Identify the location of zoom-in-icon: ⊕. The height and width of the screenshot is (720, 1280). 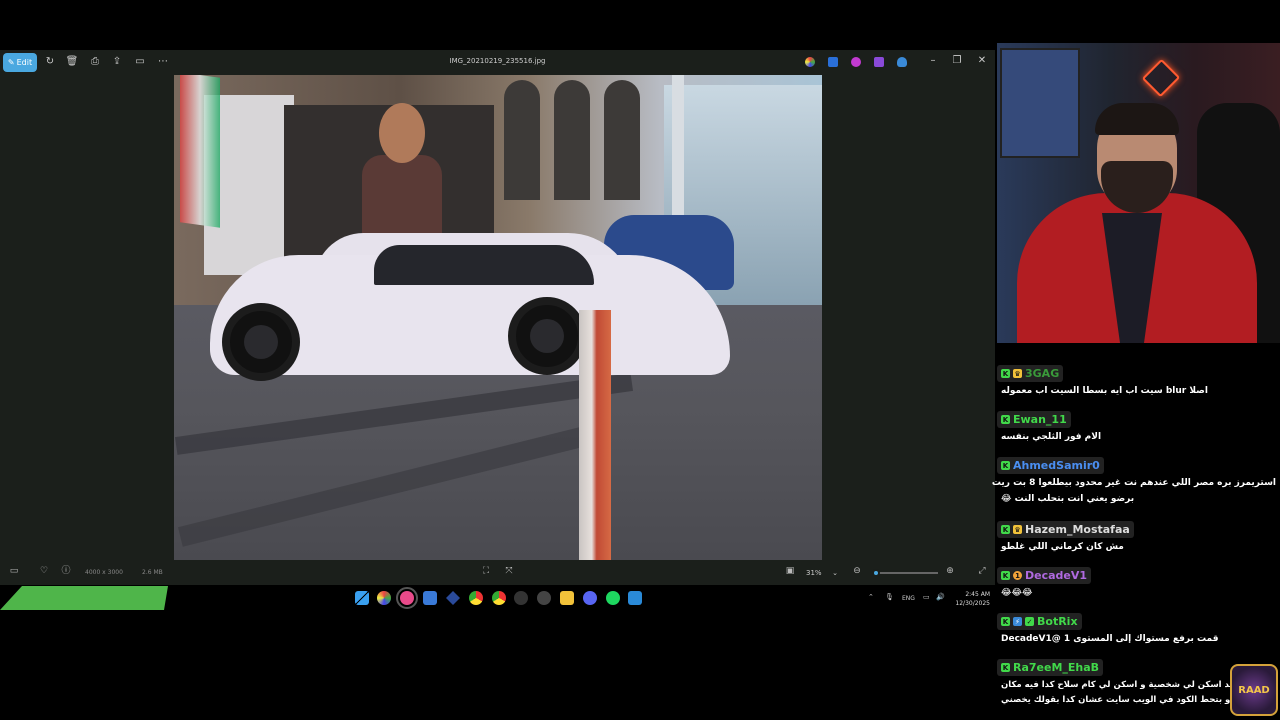
(950, 571).